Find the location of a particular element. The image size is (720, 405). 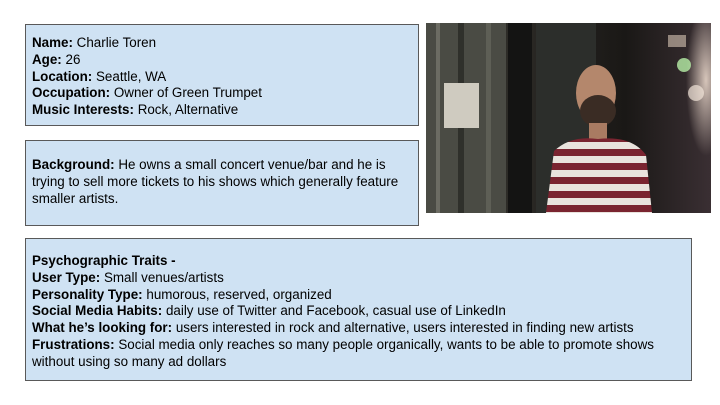

name-row: Name: Charlie Toren is located at coordinates (222, 43).